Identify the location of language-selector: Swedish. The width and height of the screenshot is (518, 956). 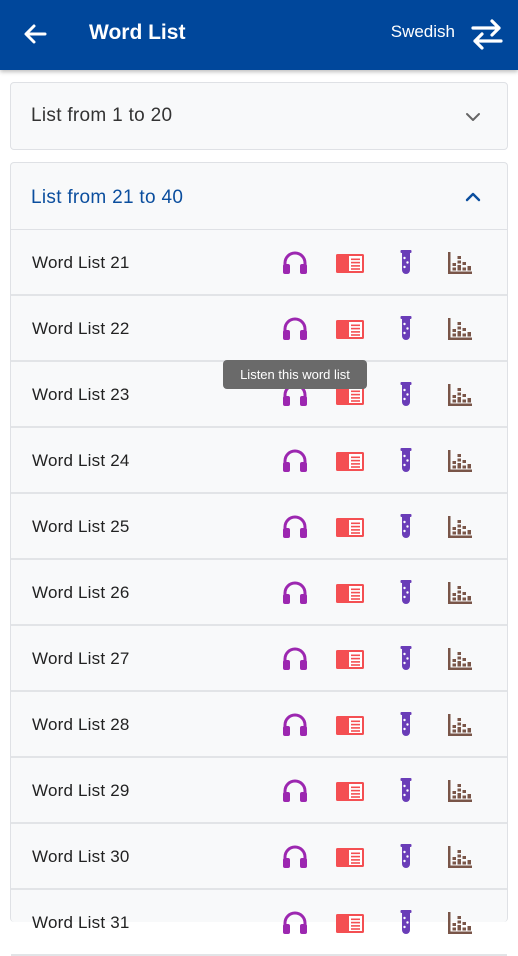
(423, 32).